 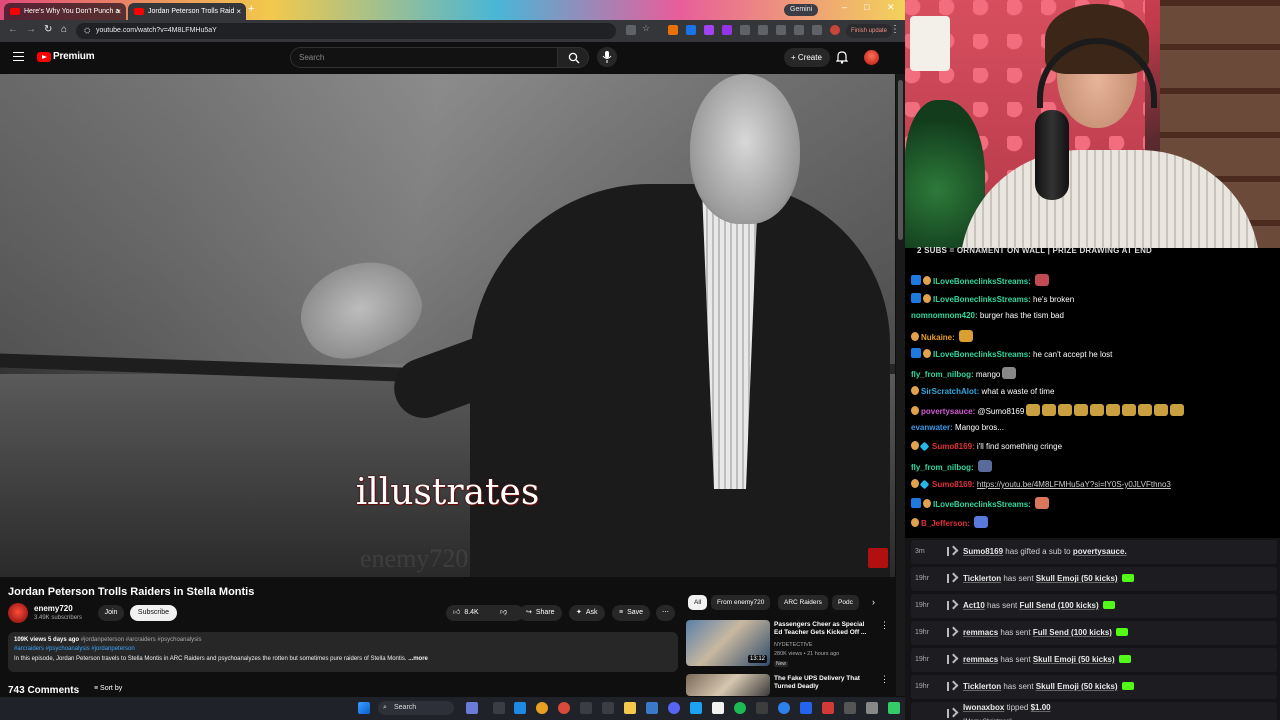 I want to click on save-button: ≡ Save, so click(x=631, y=613).